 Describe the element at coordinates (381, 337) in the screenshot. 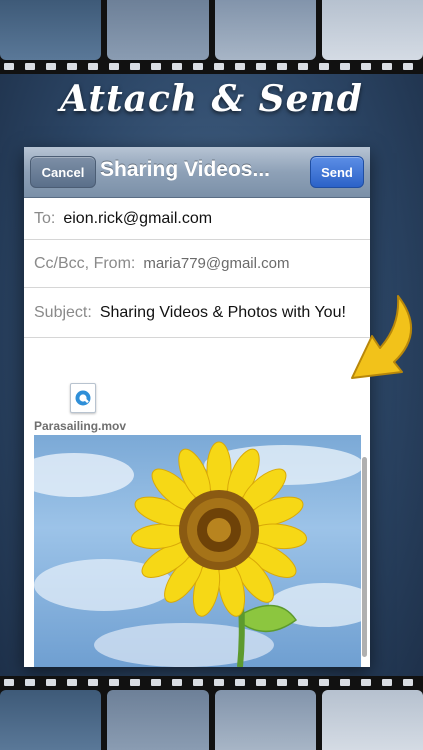

I see `curved-arrow-icon` at that location.